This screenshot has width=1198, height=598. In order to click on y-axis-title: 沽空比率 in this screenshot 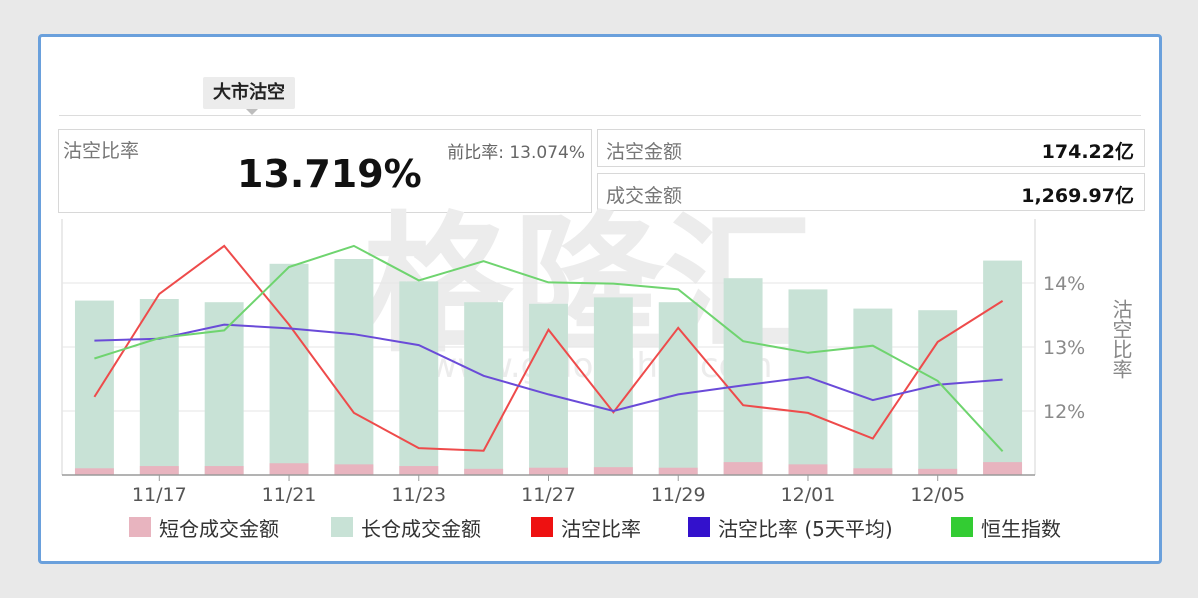, I will do `click(1121, 339)`.